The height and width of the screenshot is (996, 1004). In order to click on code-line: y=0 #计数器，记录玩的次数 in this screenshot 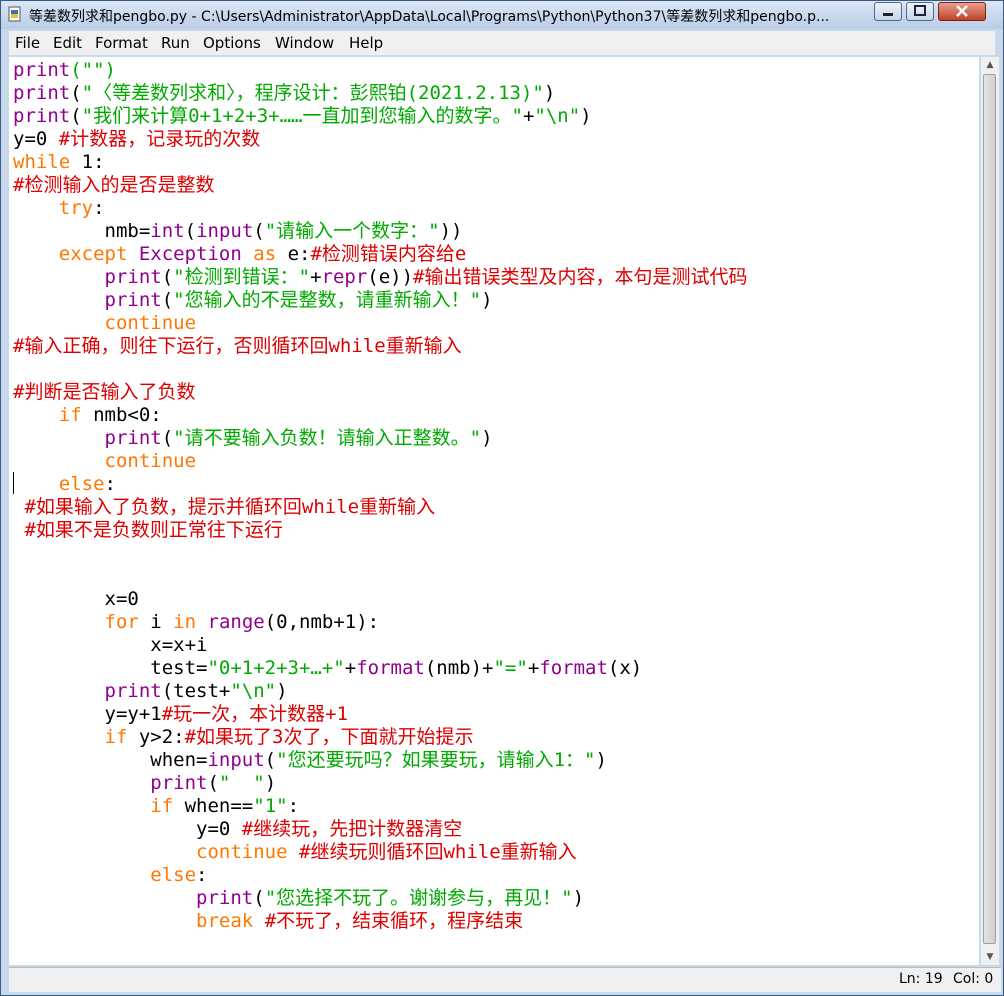, I will do `click(380, 139)`.